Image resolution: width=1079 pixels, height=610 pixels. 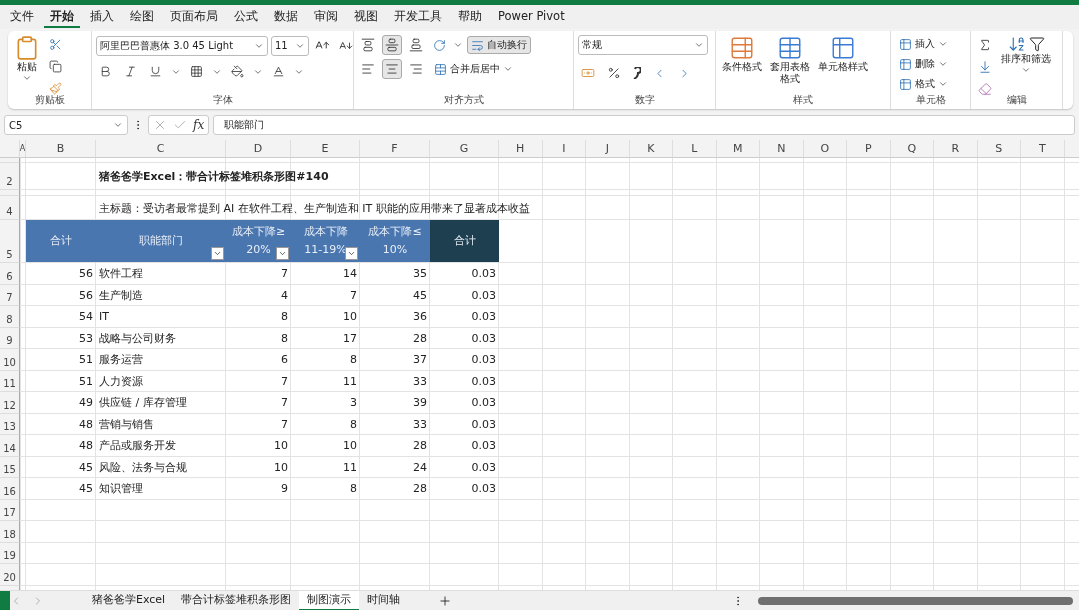 What do you see at coordinates (923, 84) in the screenshot?
I see `cells-button: 格式` at bounding box center [923, 84].